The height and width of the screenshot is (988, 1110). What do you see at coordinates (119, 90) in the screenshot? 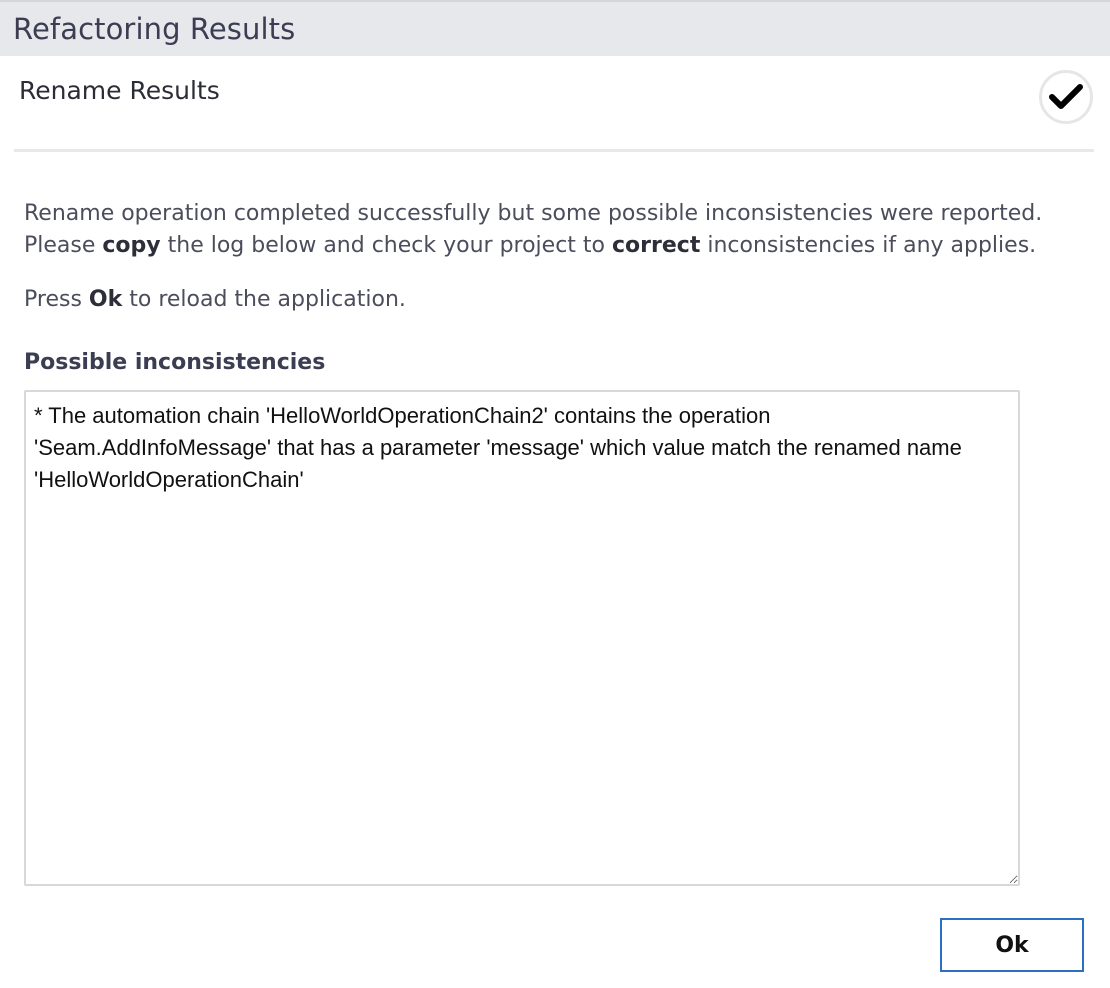
I see `section-title: Rename Results` at bounding box center [119, 90].